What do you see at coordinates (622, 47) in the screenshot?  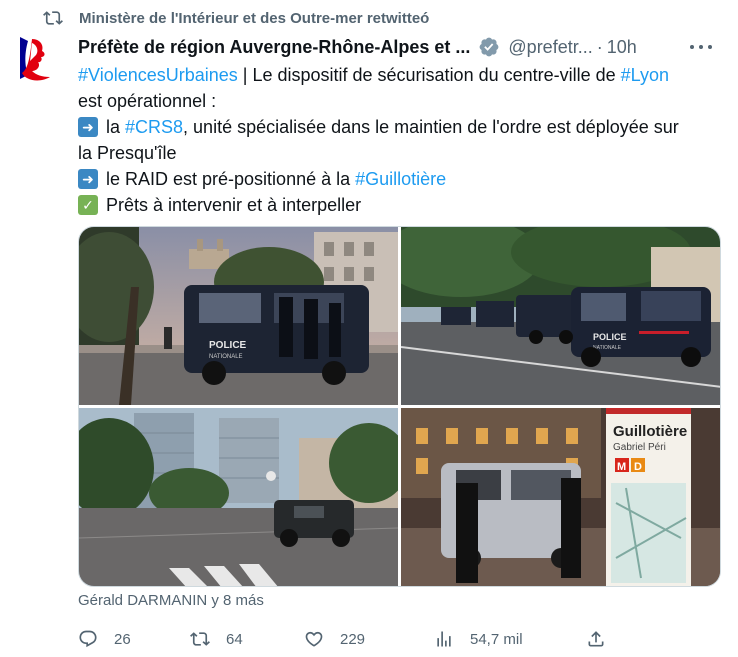 I see `tweet-timestamp: 10h` at bounding box center [622, 47].